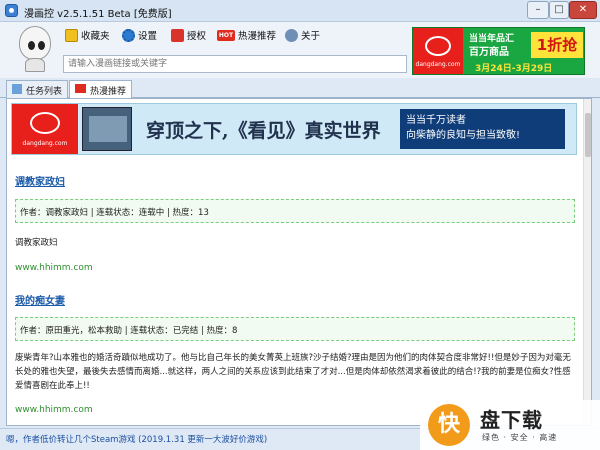 This screenshot has width=600, height=450. I want to click on favorites-button: 收藏夹, so click(87, 35).